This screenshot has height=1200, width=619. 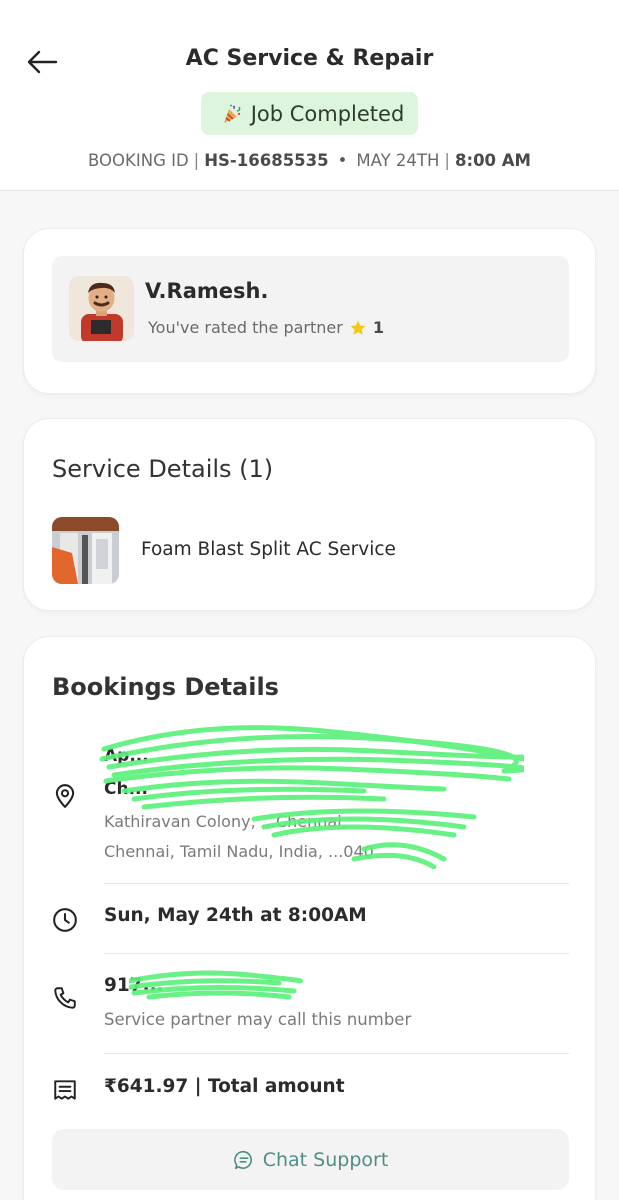 I want to click on phone-note: Service partner may call this number, so click(x=258, y=1019).